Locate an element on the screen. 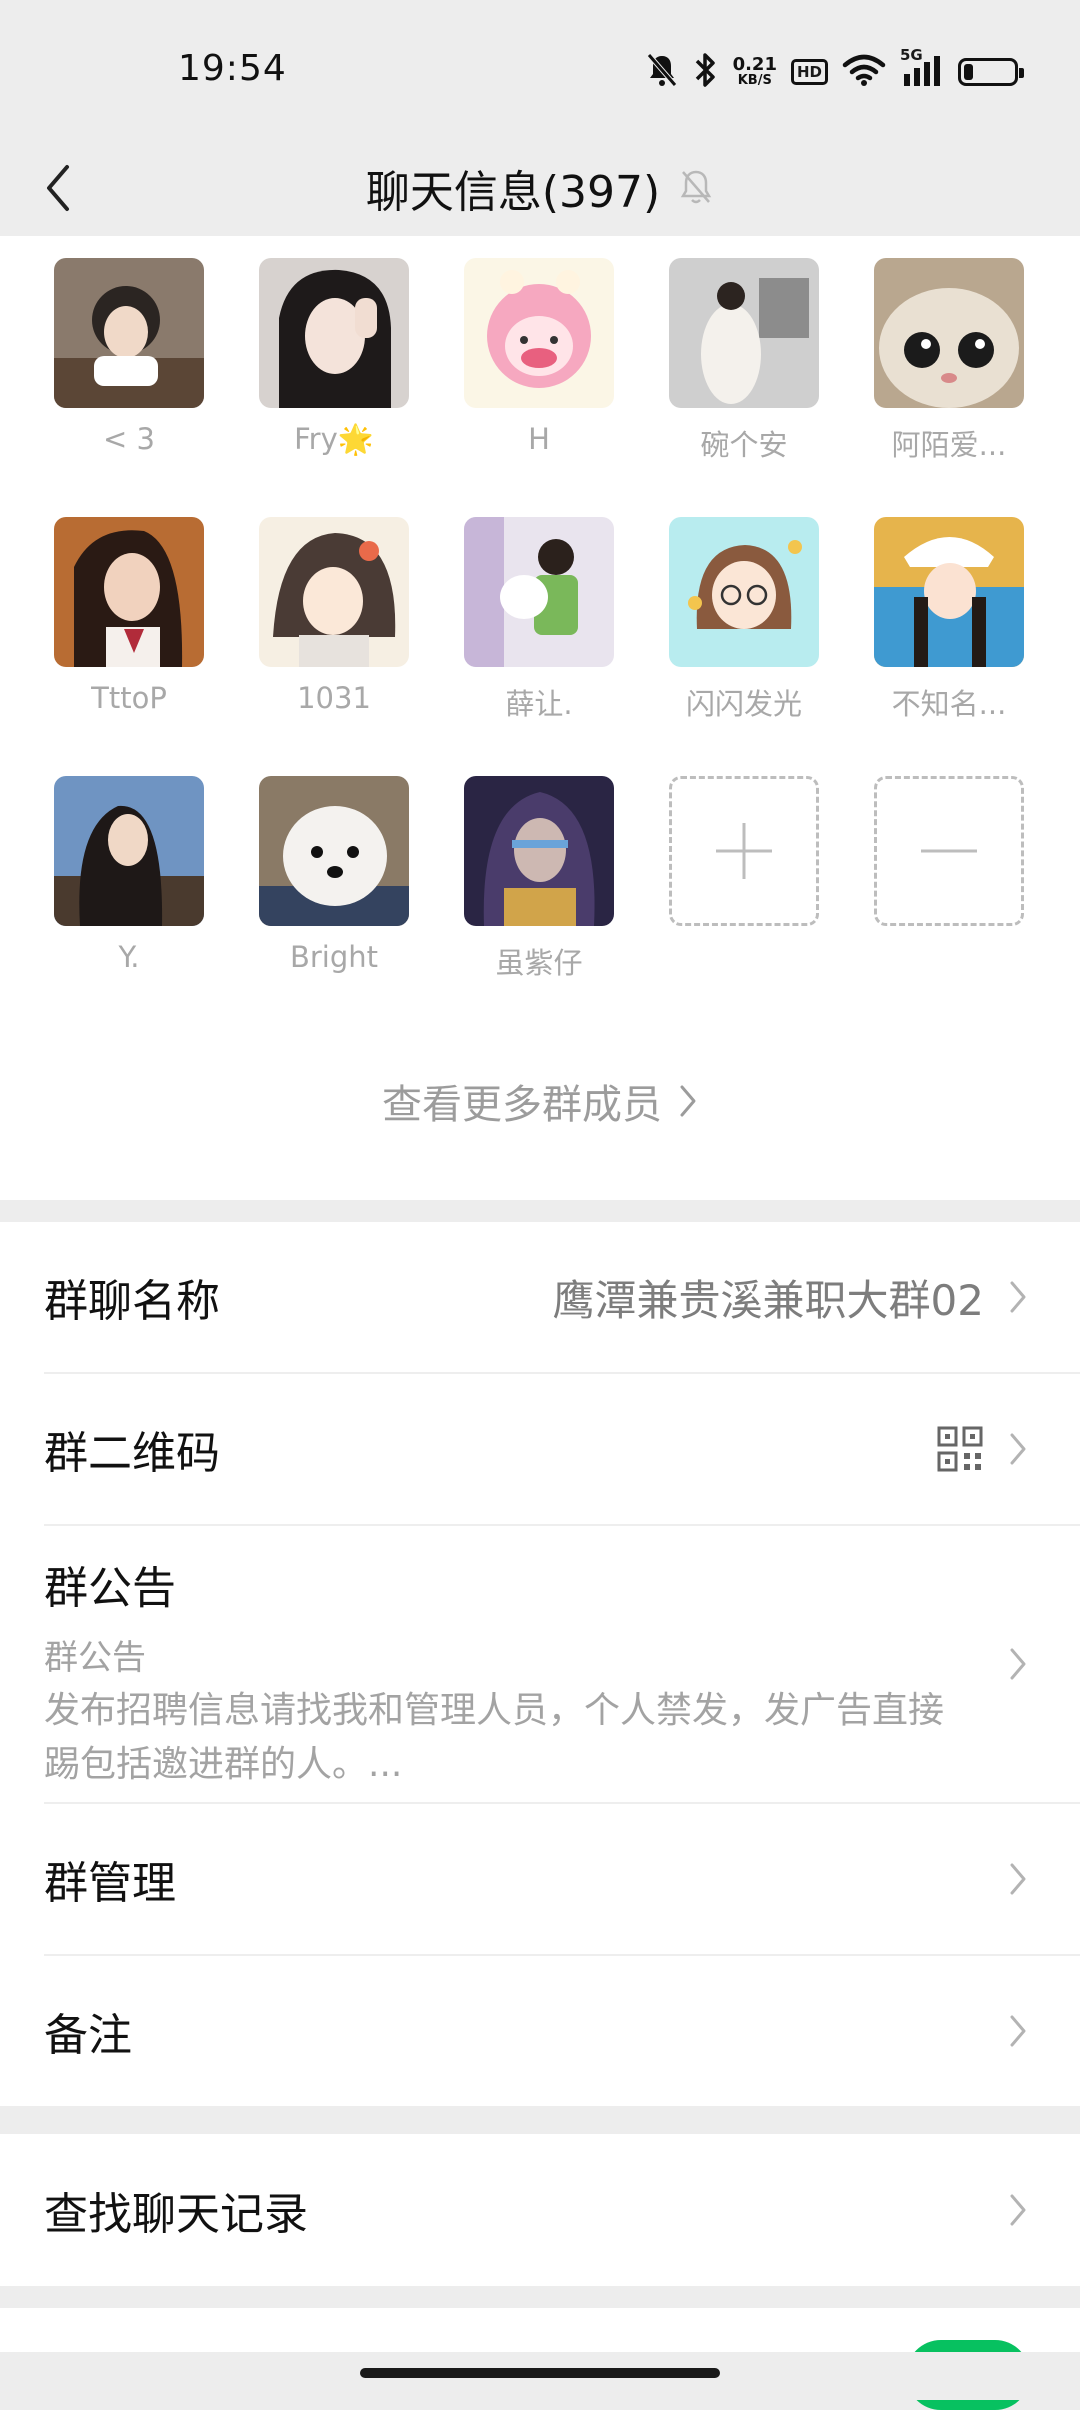 The height and width of the screenshot is (2410, 1080). minus-icon is located at coordinates (949, 851).